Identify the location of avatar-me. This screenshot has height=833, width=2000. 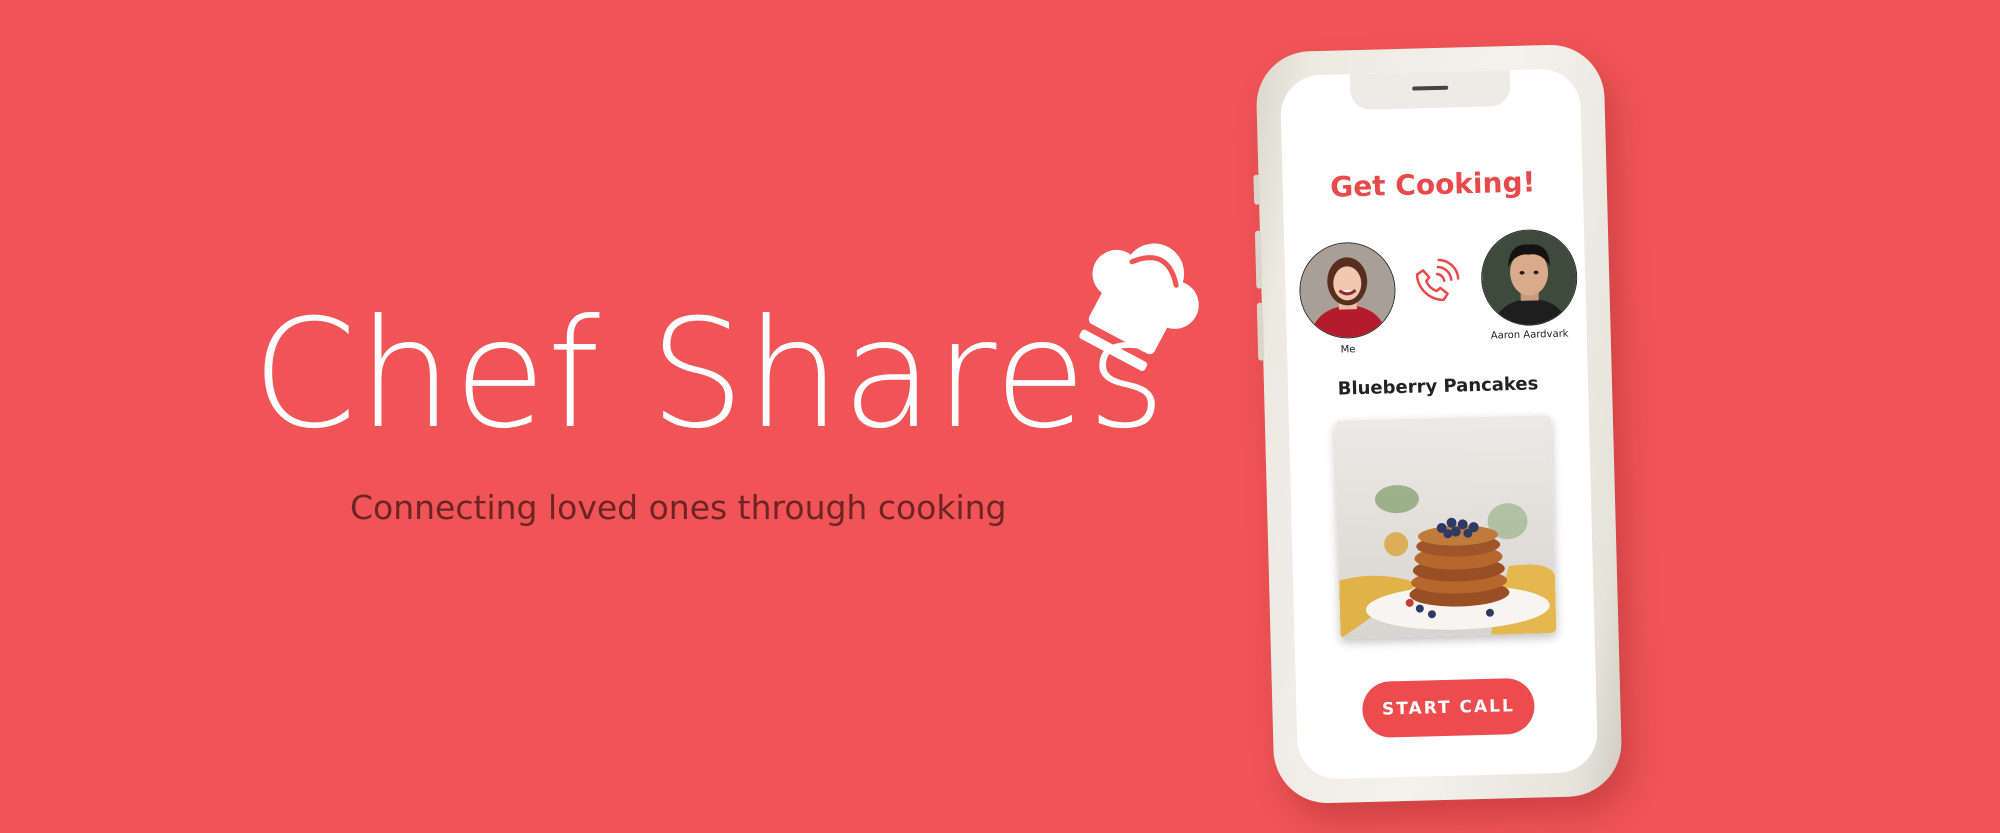
(1347, 290).